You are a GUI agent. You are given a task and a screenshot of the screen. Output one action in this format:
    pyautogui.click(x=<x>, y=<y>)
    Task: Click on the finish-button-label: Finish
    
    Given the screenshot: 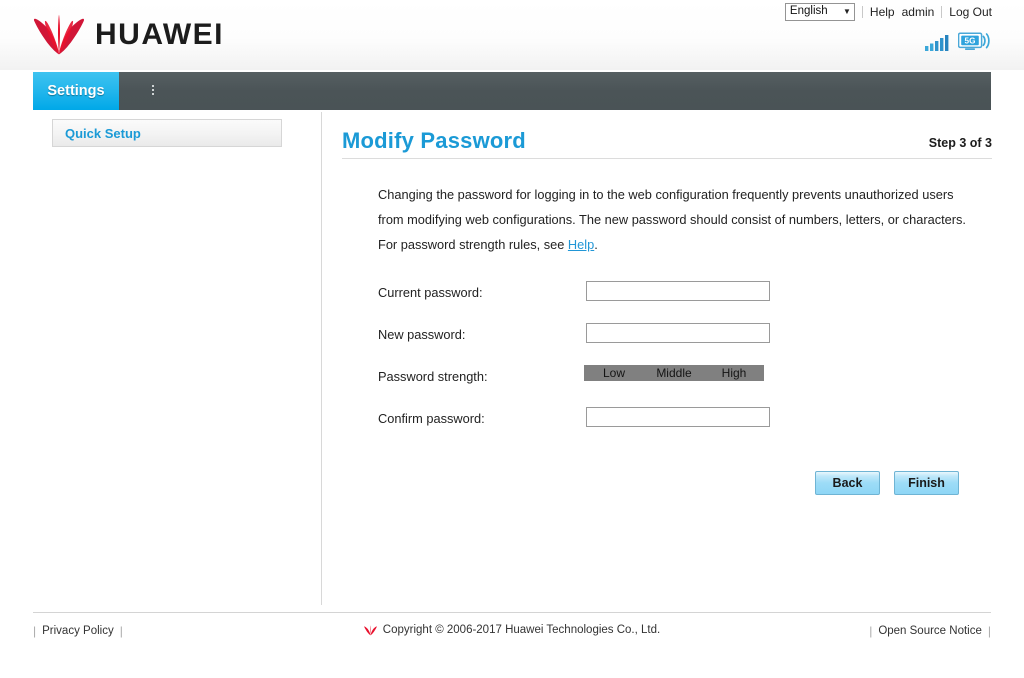 What is the action you would take?
    pyautogui.click(x=926, y=483)
    